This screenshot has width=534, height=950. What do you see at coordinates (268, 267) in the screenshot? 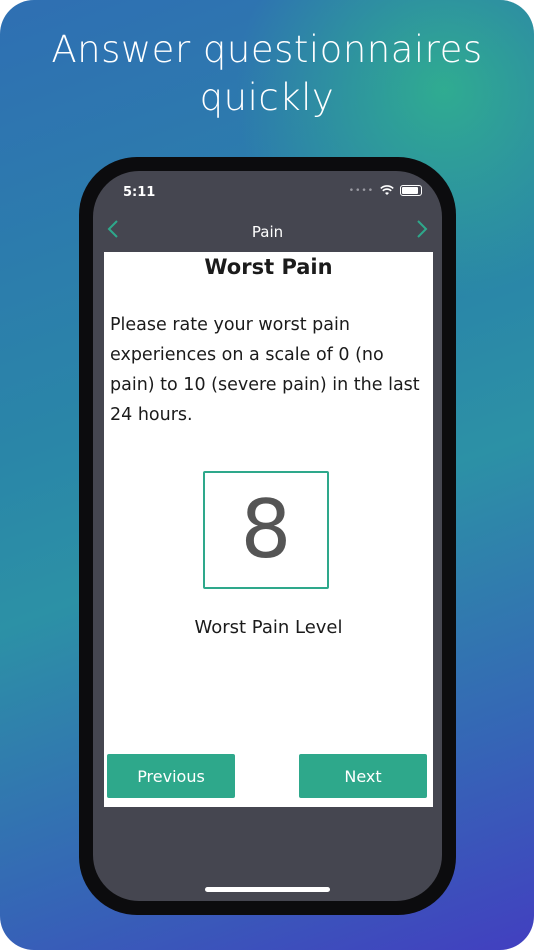
I see `question-title: Worst Pain` at bounding box center [268, 267].